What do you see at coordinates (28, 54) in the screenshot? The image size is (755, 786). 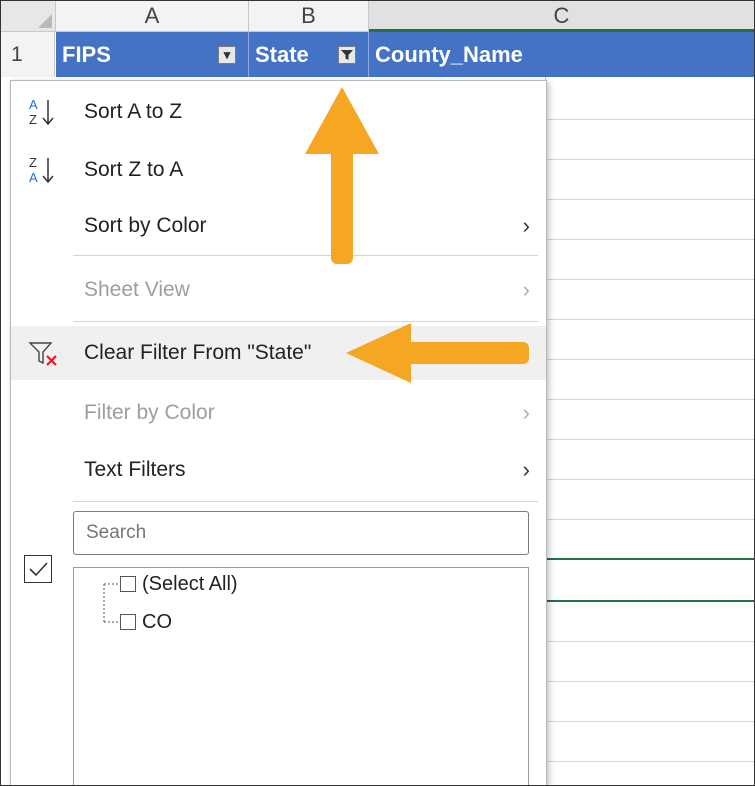 I see `row-number: 1` at bounding box center [28, 54].